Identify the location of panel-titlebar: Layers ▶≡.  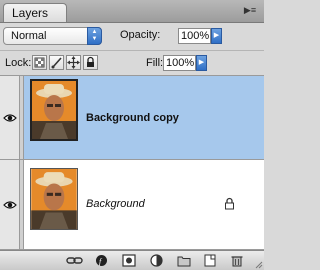
(132, 11).